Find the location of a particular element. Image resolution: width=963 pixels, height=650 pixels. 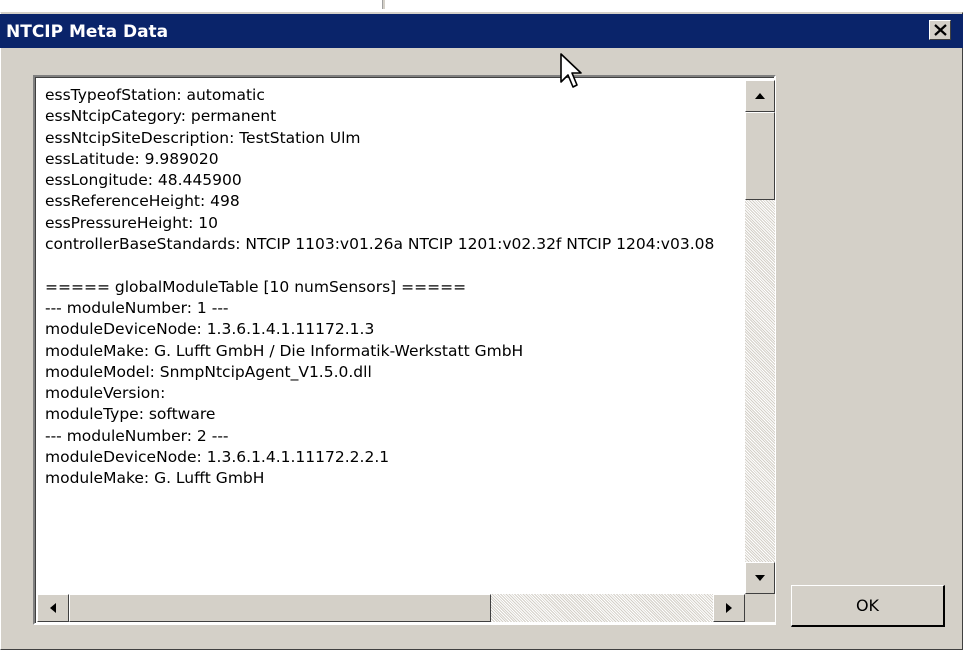

scroll-up-button is located at coordinates (760, 96).